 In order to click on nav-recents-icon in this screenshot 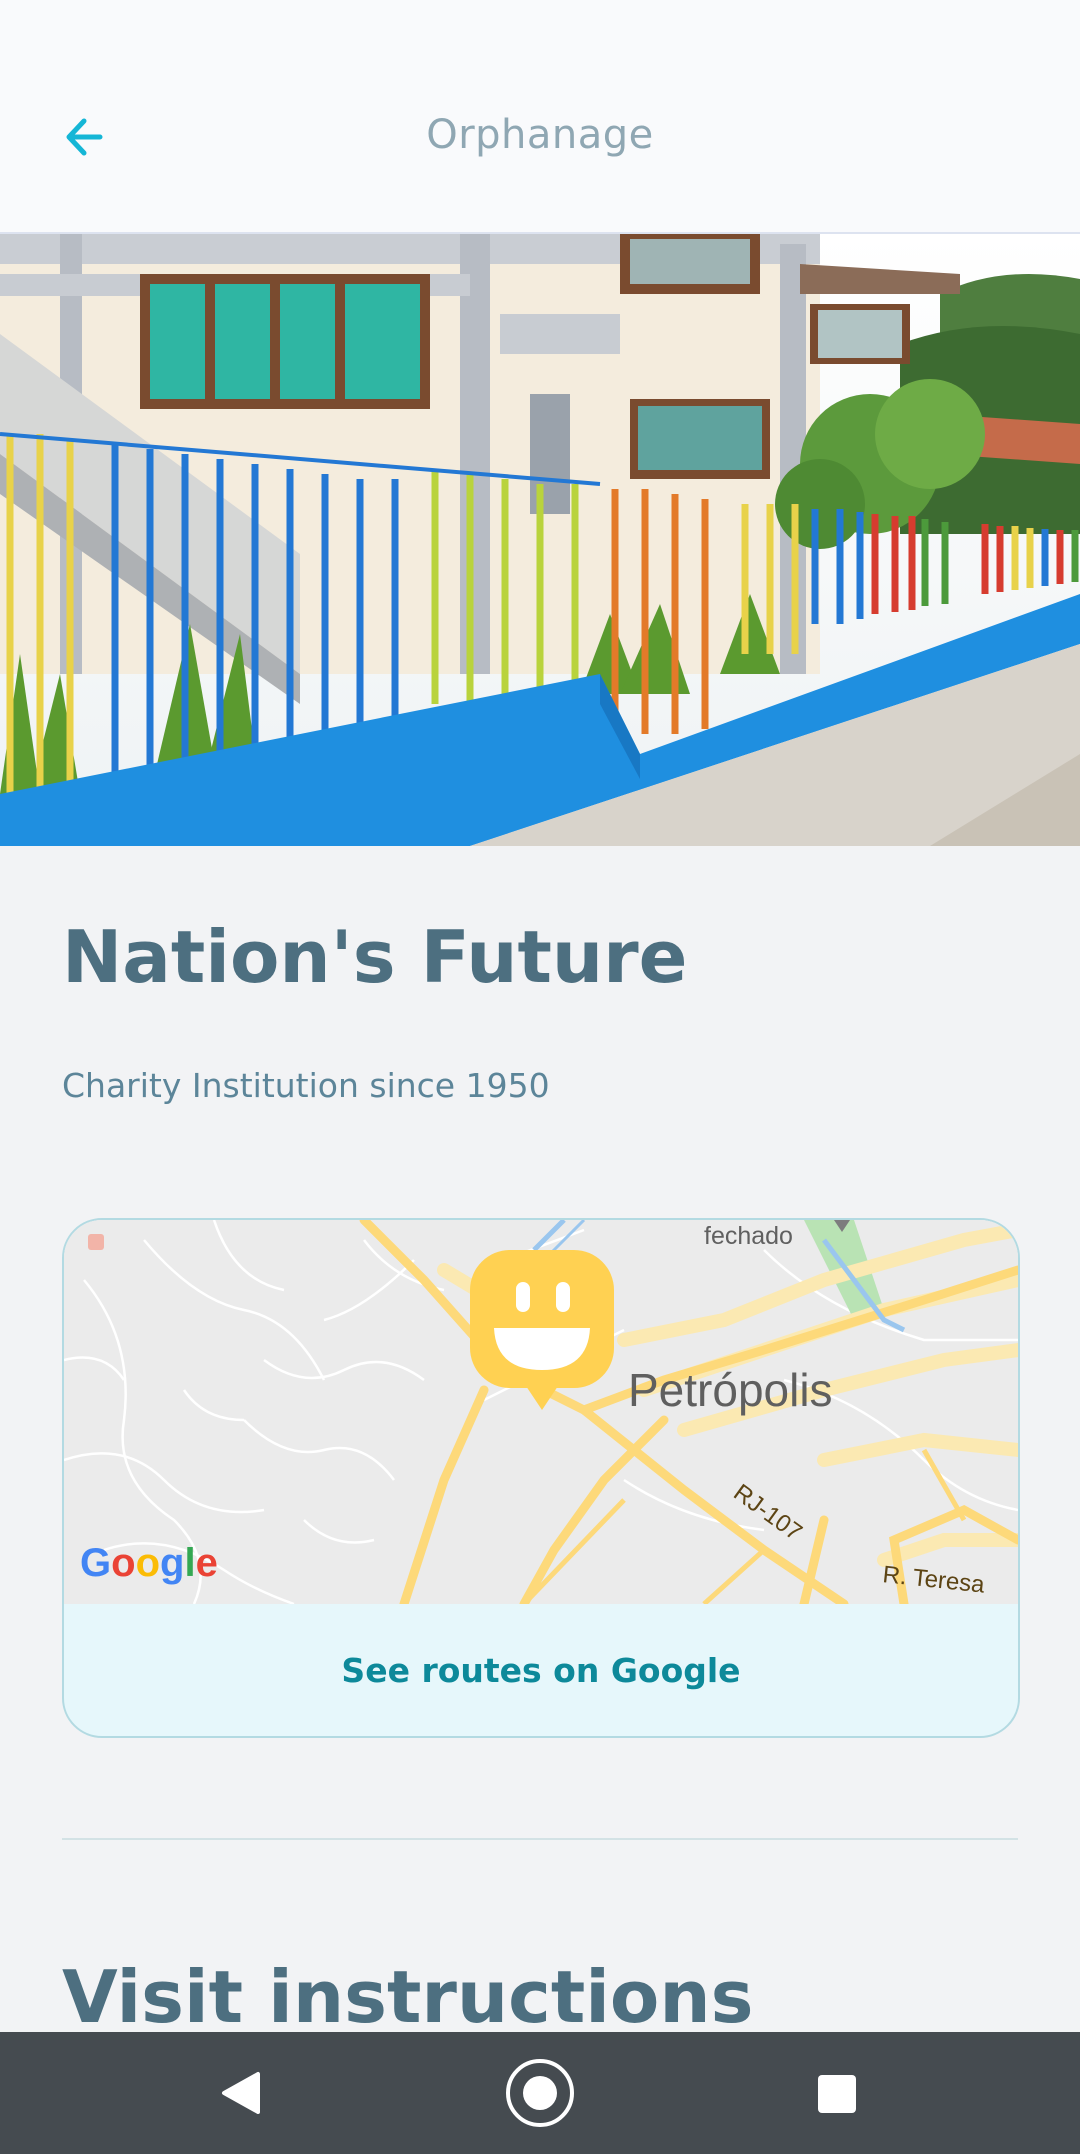, I will do `click(836, 2093)`.